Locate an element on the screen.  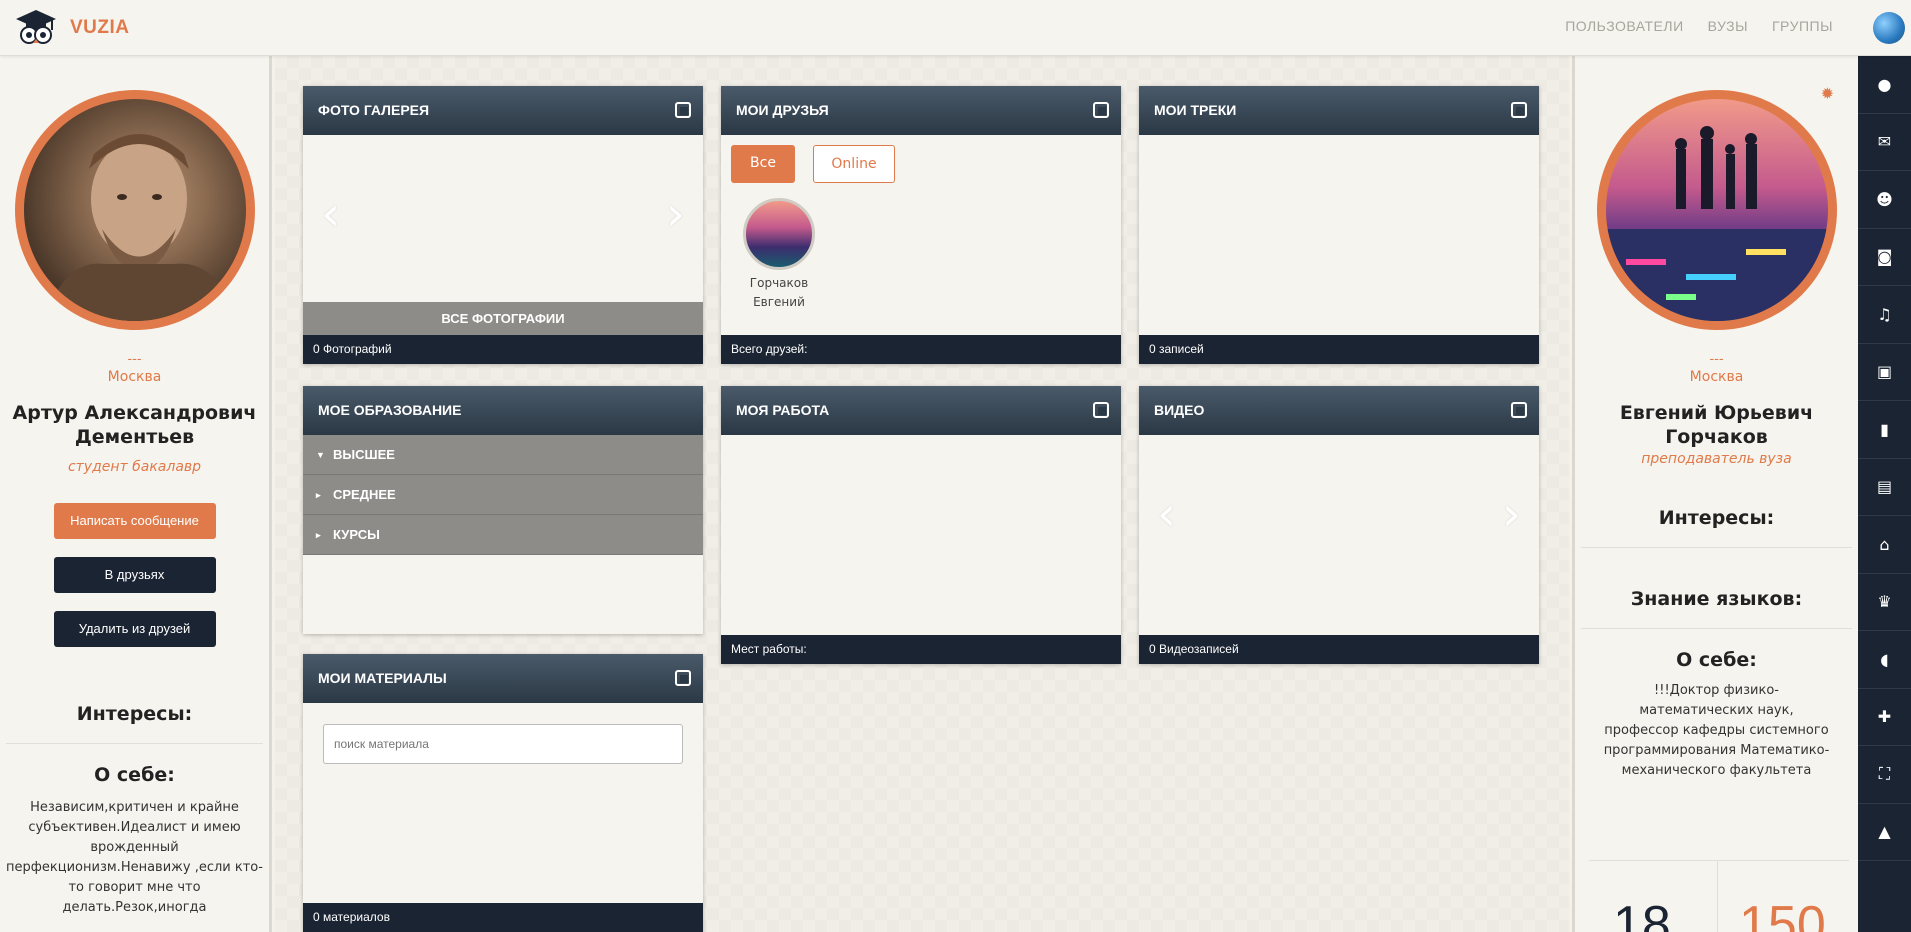
home-icon: ⌂ is located at coordinates (1884, 545).